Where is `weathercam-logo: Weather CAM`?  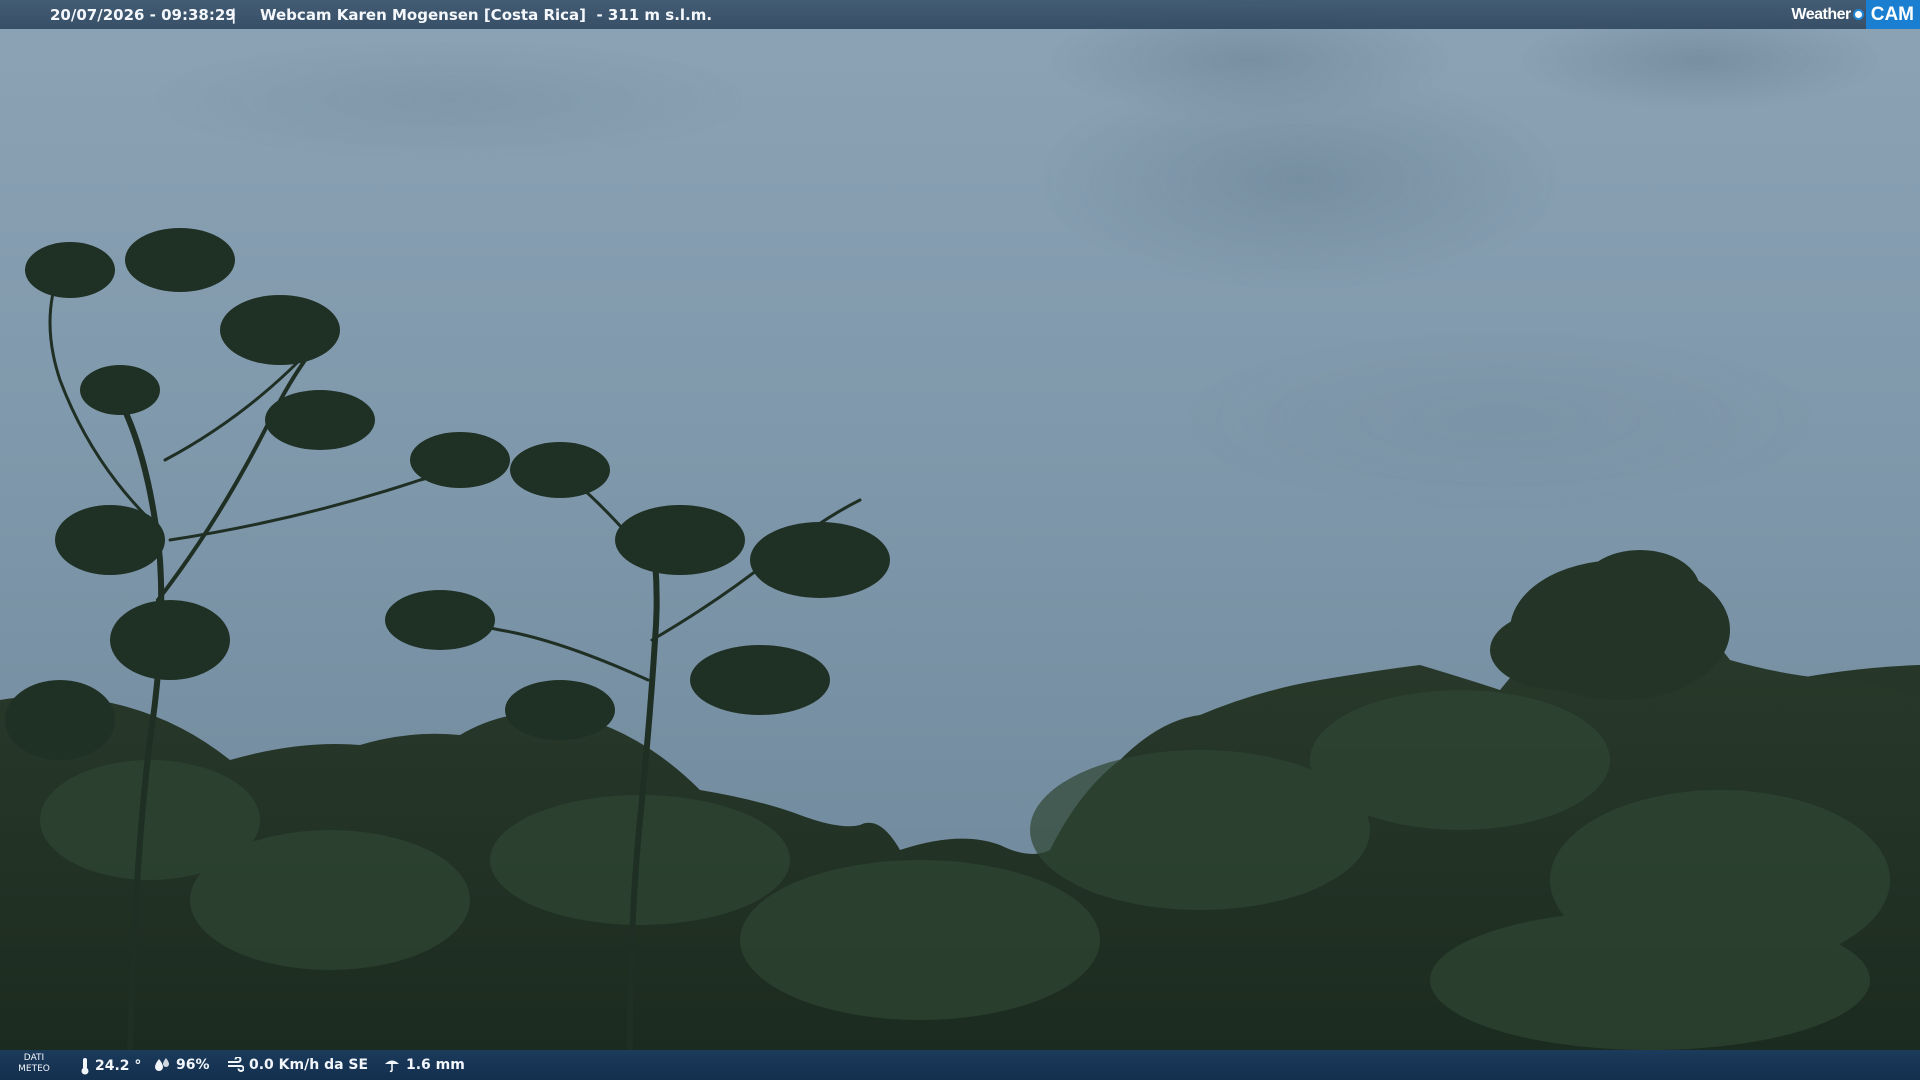 weathercam-logo: Weather CAM is located at coordinates (1855, 14).